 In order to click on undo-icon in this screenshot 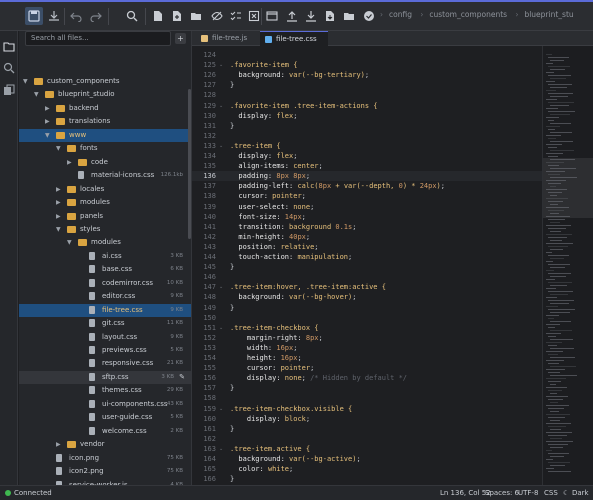, I will do `click(76, 16)`.